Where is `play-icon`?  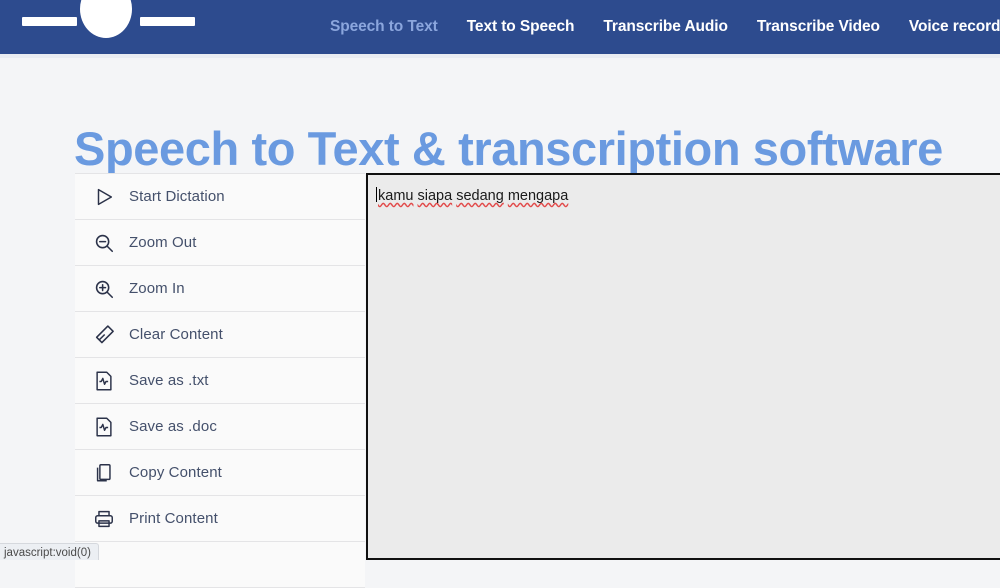
play-icon is located at coordinates (104, 197).